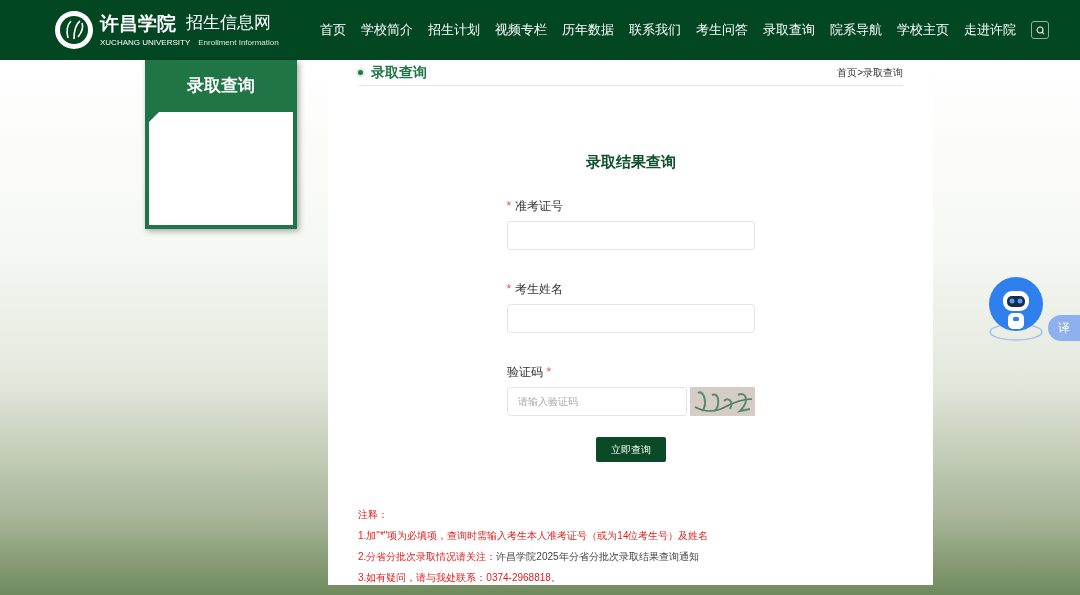 This screenshot has height=595, width=1080. What do you see at coordinates (722, 401) in the screenshot?
I see `captcha-image` at bounding box center [722, 401].